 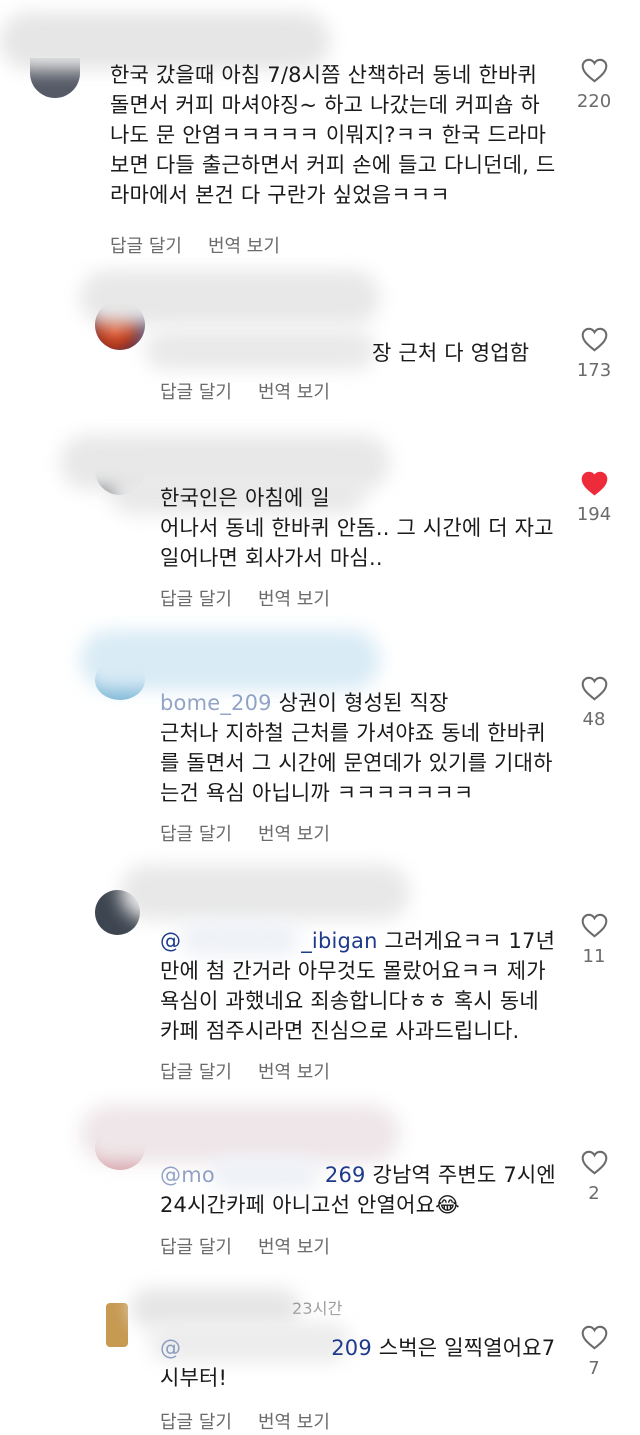 What do you see at coordinates (317, 1308) in the screenshot?
I see `comment-header: 23시간` at bounding box center [317, 1308].